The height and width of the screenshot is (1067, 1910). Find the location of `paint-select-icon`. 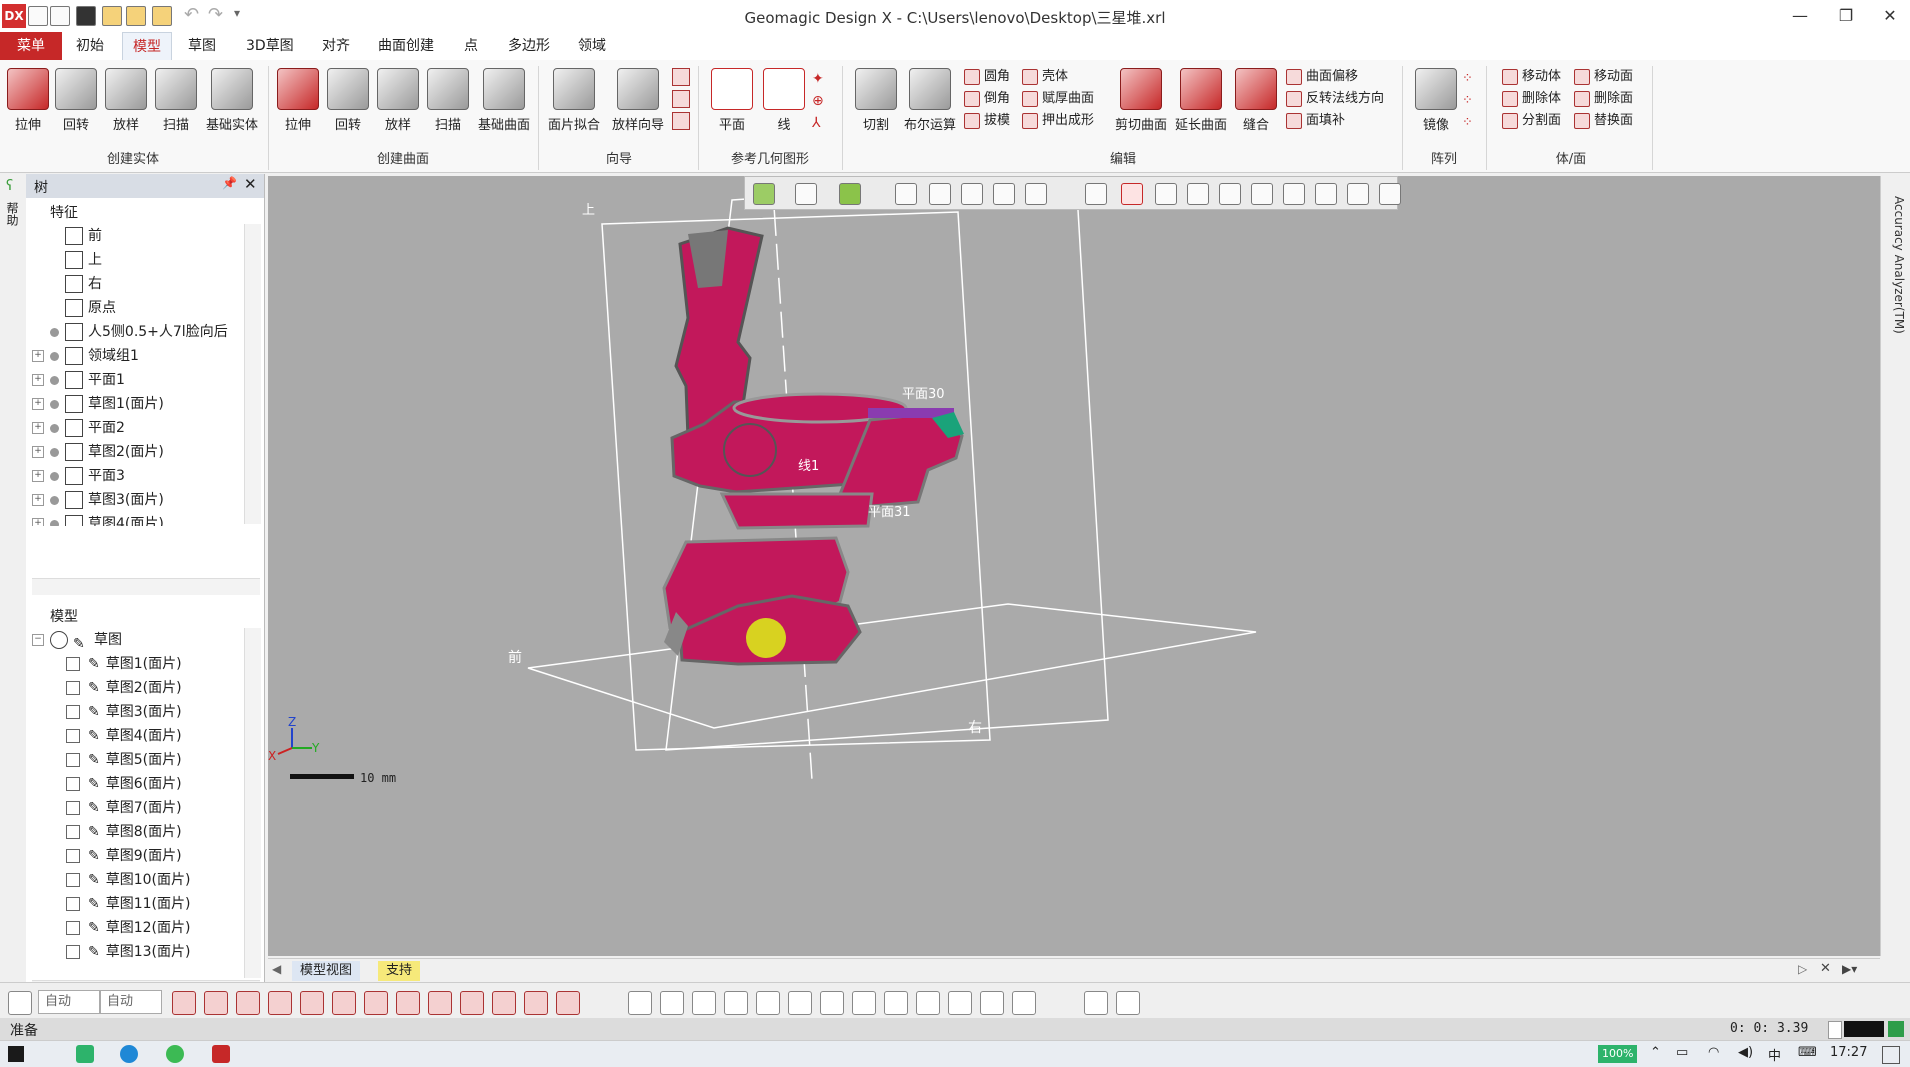

paint-select-icon is located at coordinates (1294, 194).